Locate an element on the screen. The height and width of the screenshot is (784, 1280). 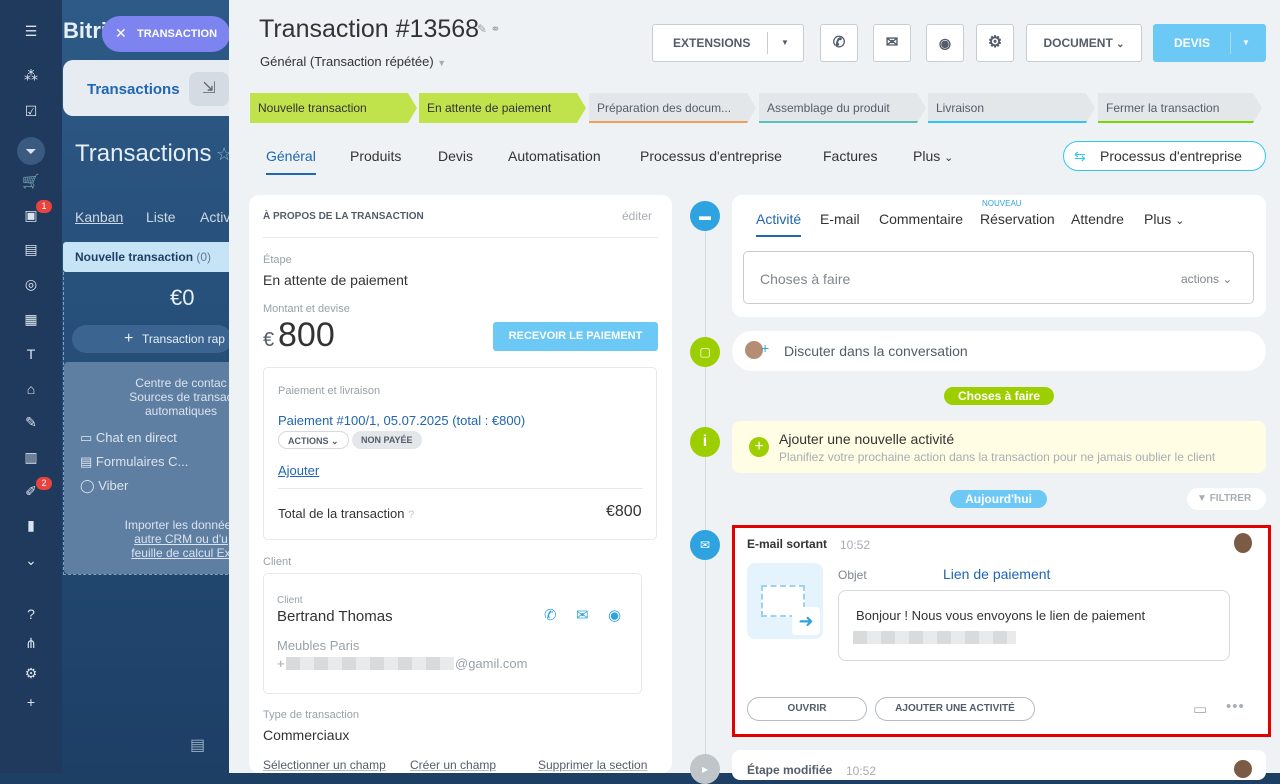
view-kanban: Kanban is located at coordinates (99, 217).